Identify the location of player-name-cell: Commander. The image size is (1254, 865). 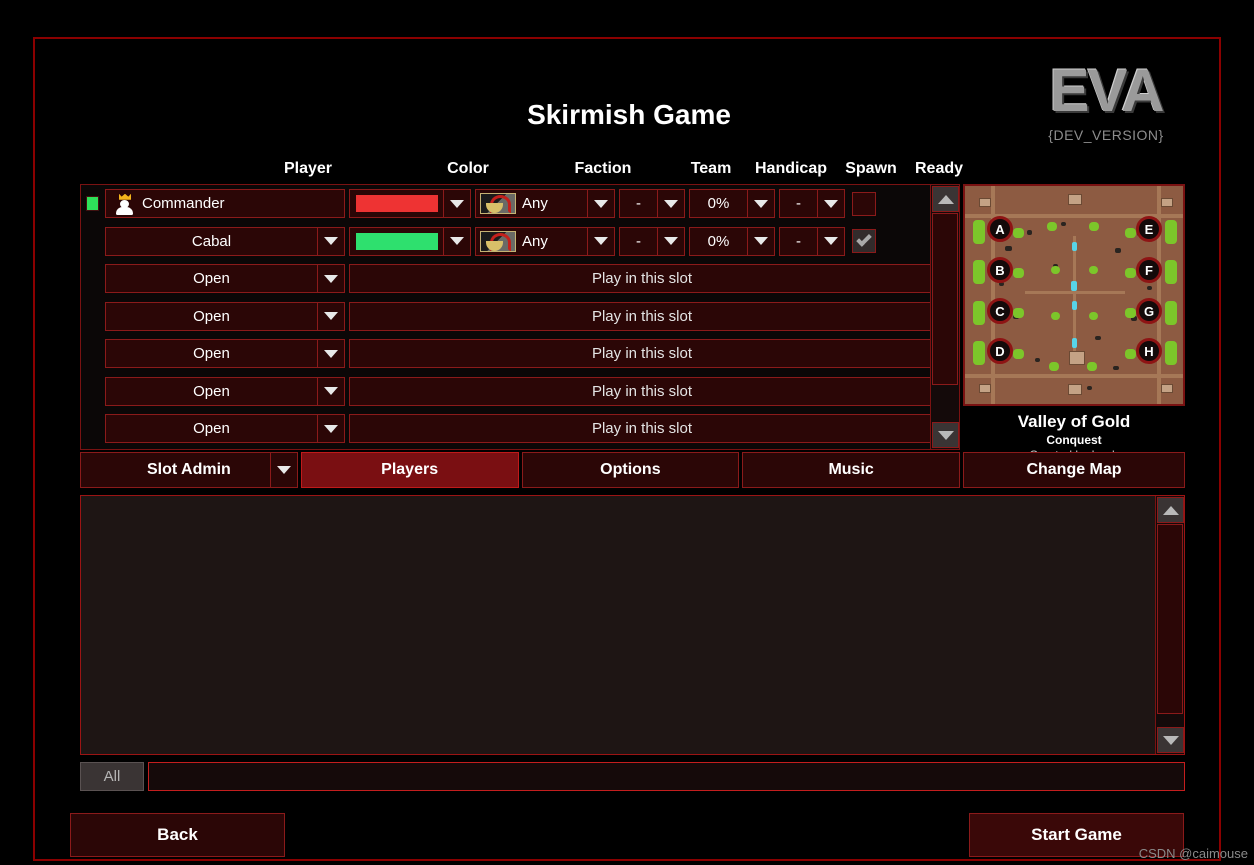
(225, 204).